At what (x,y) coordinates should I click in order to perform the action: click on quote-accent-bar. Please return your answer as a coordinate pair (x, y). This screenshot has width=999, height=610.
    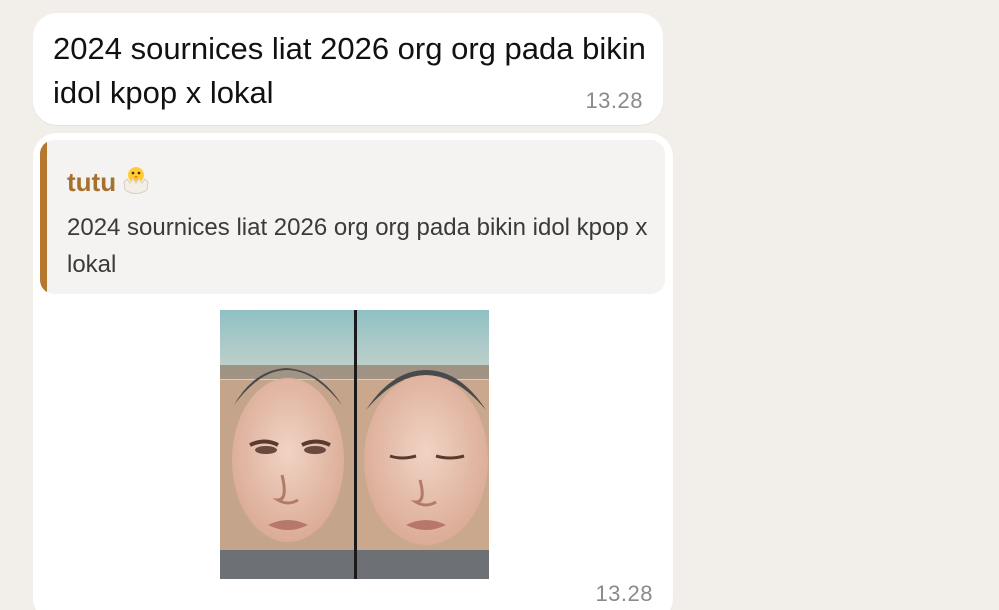
    Looking at the image, I should click on (43, 217).